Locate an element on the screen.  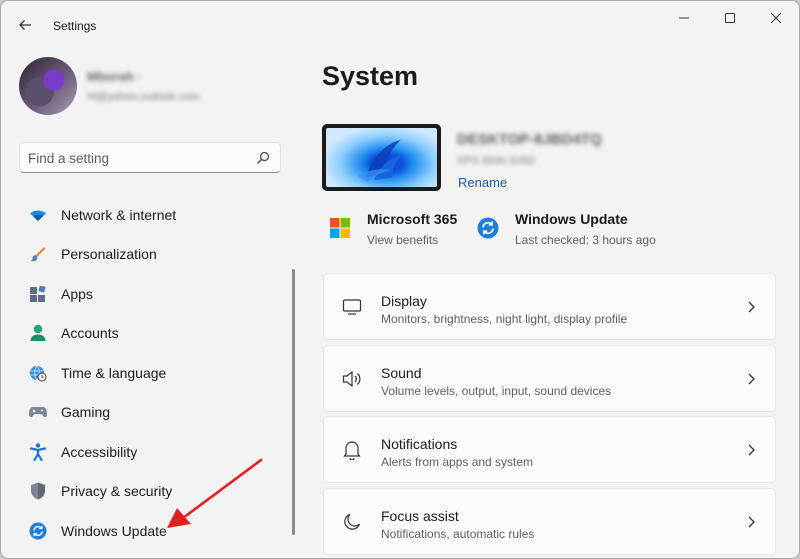
sidebar-scrollbar is located at coordinates (293, 402).